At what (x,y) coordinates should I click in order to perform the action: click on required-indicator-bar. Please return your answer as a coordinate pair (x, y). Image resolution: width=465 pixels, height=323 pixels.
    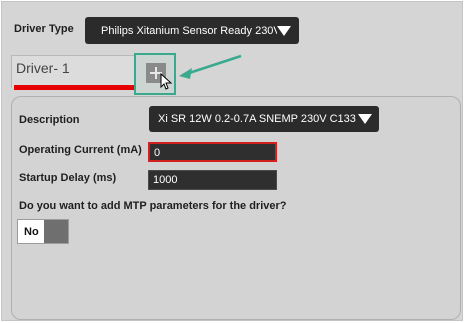
    Looking at the image, I should click on (74, 87).